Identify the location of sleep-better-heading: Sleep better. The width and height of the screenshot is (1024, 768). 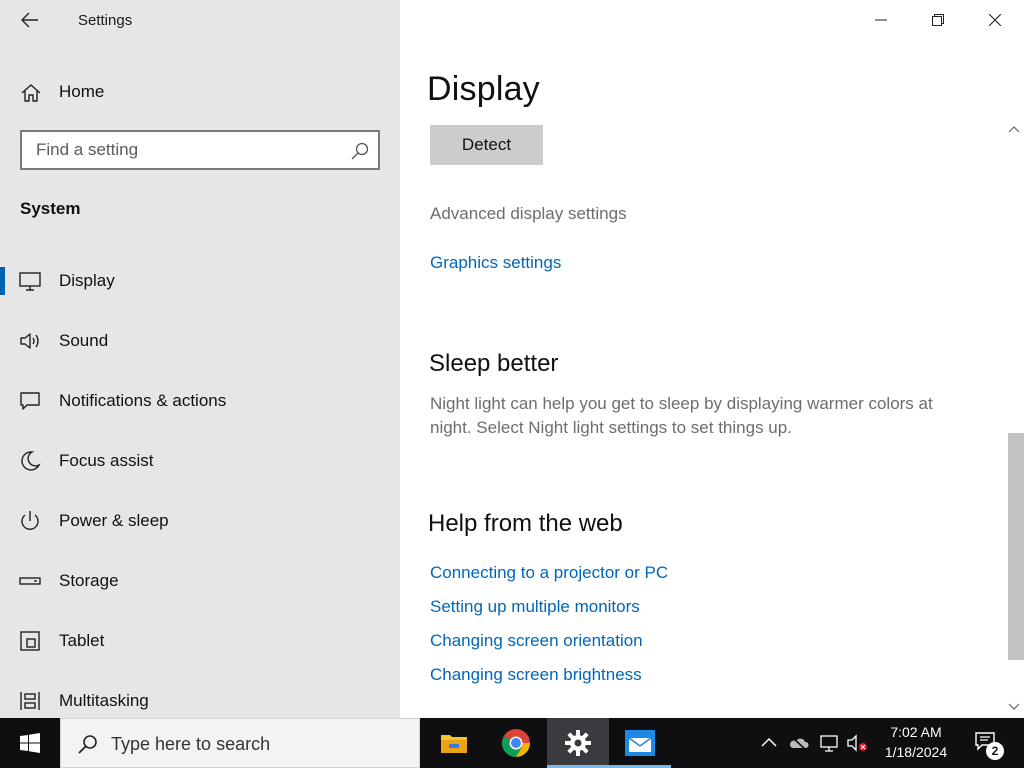
(494, 363).